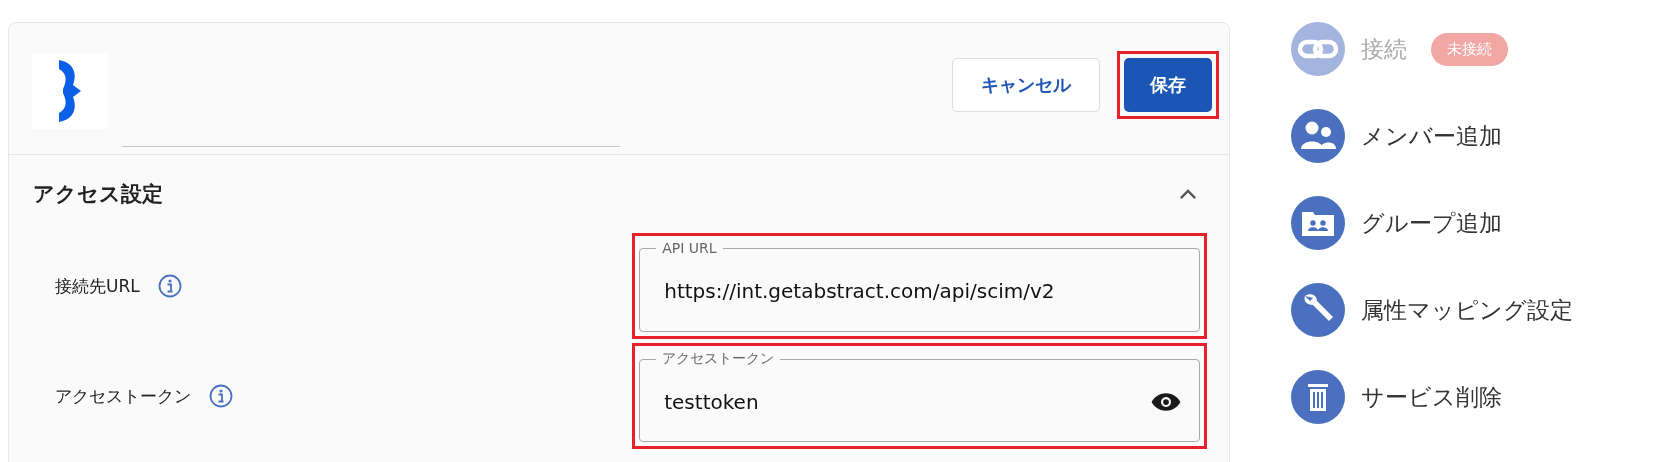 This screenshot has width=1653, height=462. What do you see at coordinates (1168, 85) in the screenshot?
I see `save-button: 保存` at bounding box center [1168, 85].